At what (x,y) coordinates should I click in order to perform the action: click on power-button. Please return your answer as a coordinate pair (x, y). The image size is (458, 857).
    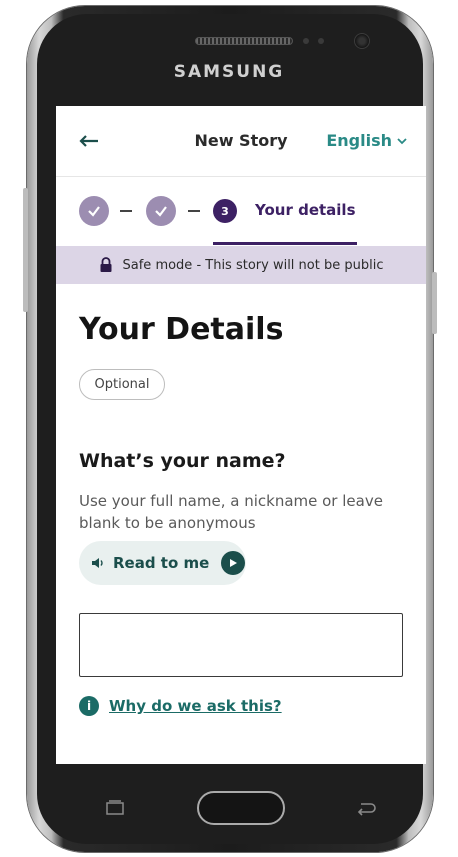
    Looking at the image, I should click on (434, 303).